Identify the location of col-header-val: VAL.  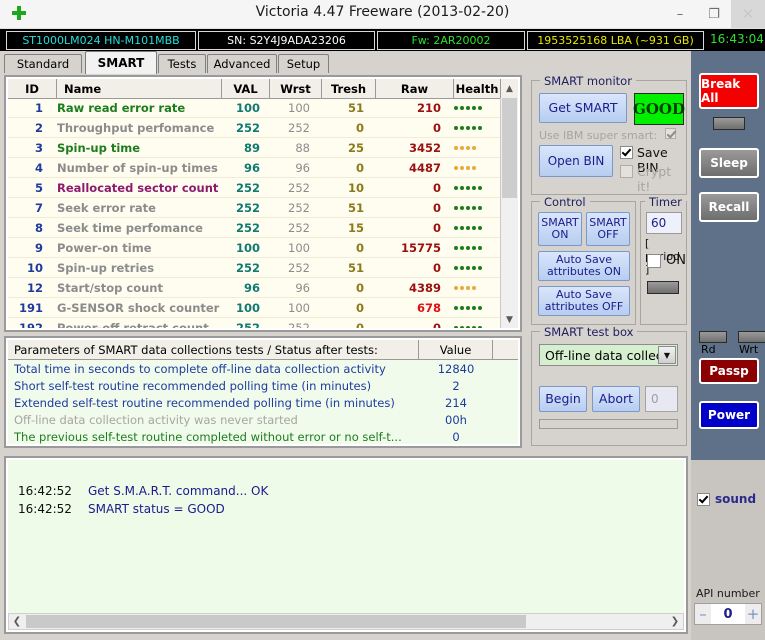
(246, 88).